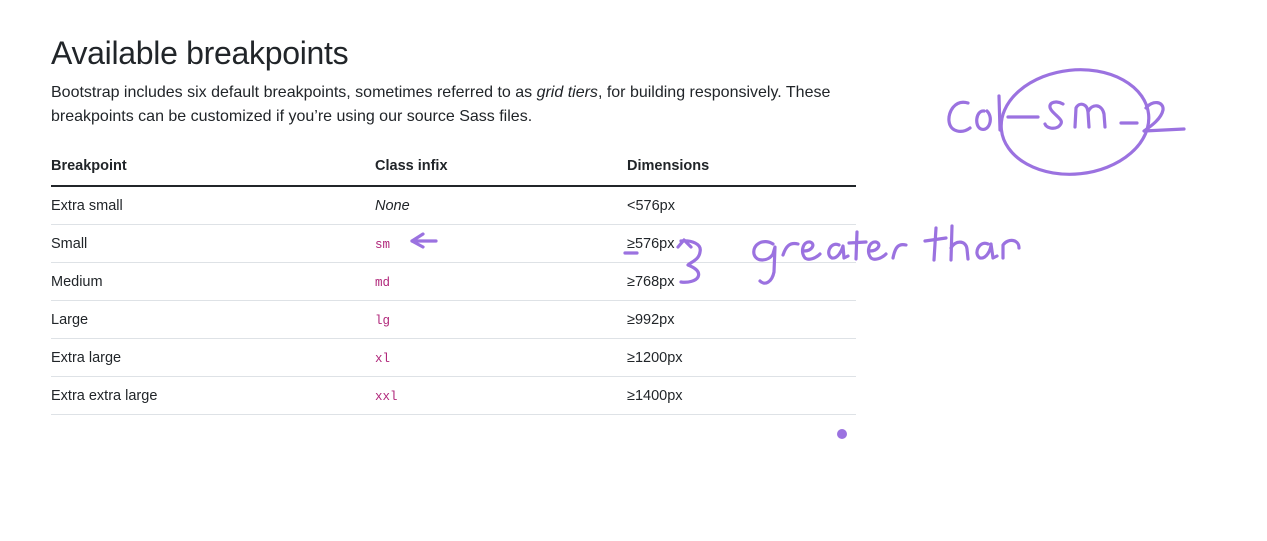 The height and width of the screenshot is (541, 1267). Describe the element at coordinates (200, 53) in the screenshot. I see `page-title: Available breakpoints` at that location.